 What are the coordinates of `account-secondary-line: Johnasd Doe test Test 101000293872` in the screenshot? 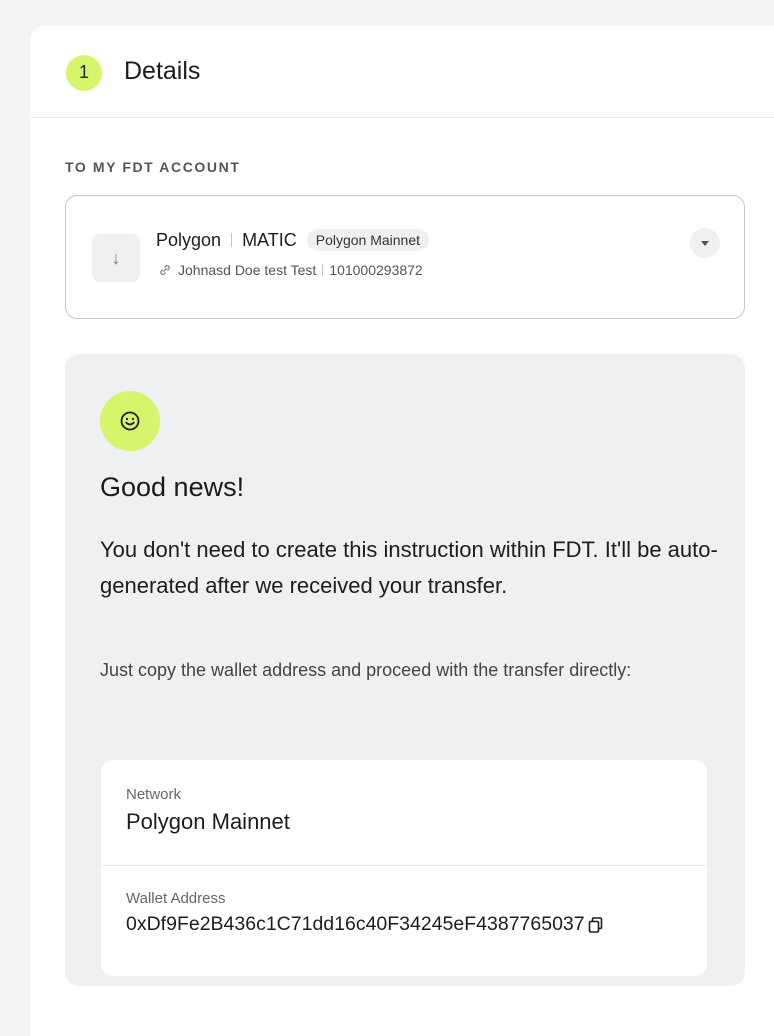 It's located at (290, 270).